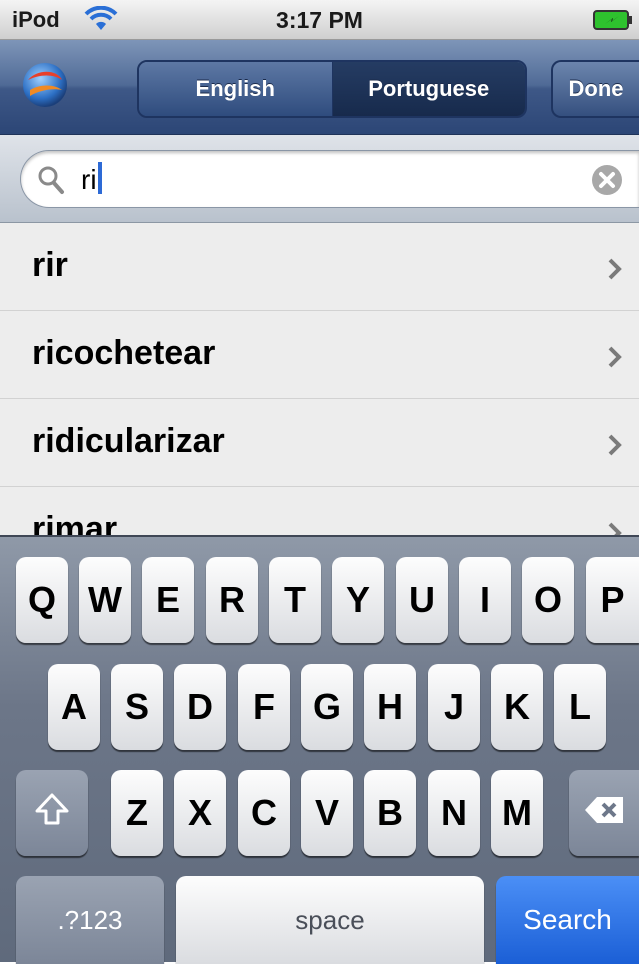 This screenshot has height=964, width=639. I want to click on search-icon, so click(51, 182).